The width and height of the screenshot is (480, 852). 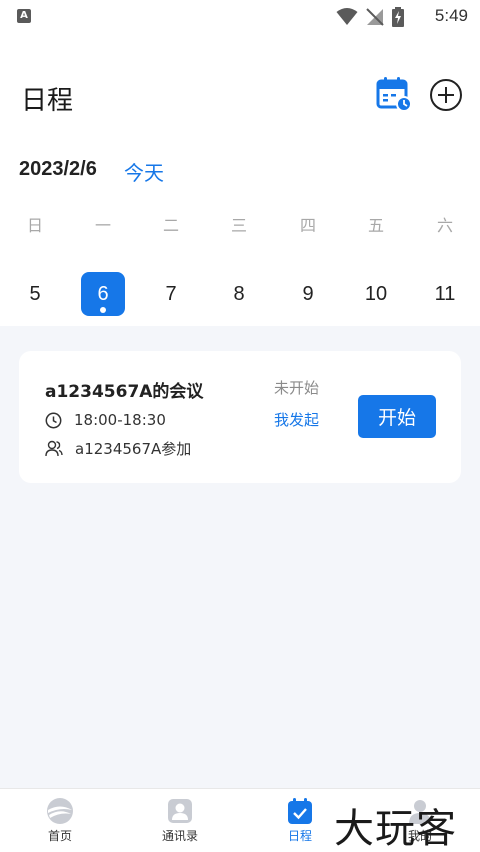 I want to click on battery-charging-icon, so click(x=398, y=17).